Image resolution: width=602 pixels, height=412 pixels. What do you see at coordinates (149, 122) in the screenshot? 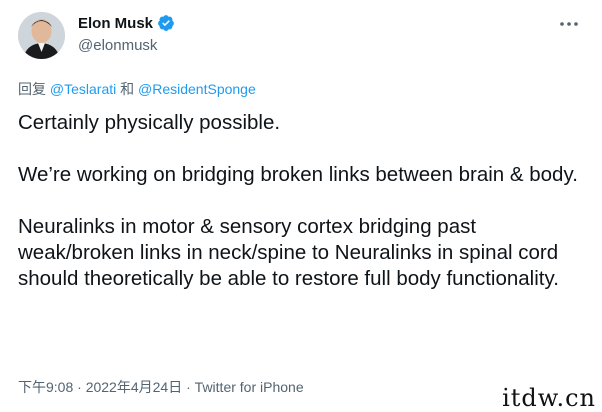
I see `tweet-paragraph-1: Certainly physically possible.` at bounding box center [149, 122].